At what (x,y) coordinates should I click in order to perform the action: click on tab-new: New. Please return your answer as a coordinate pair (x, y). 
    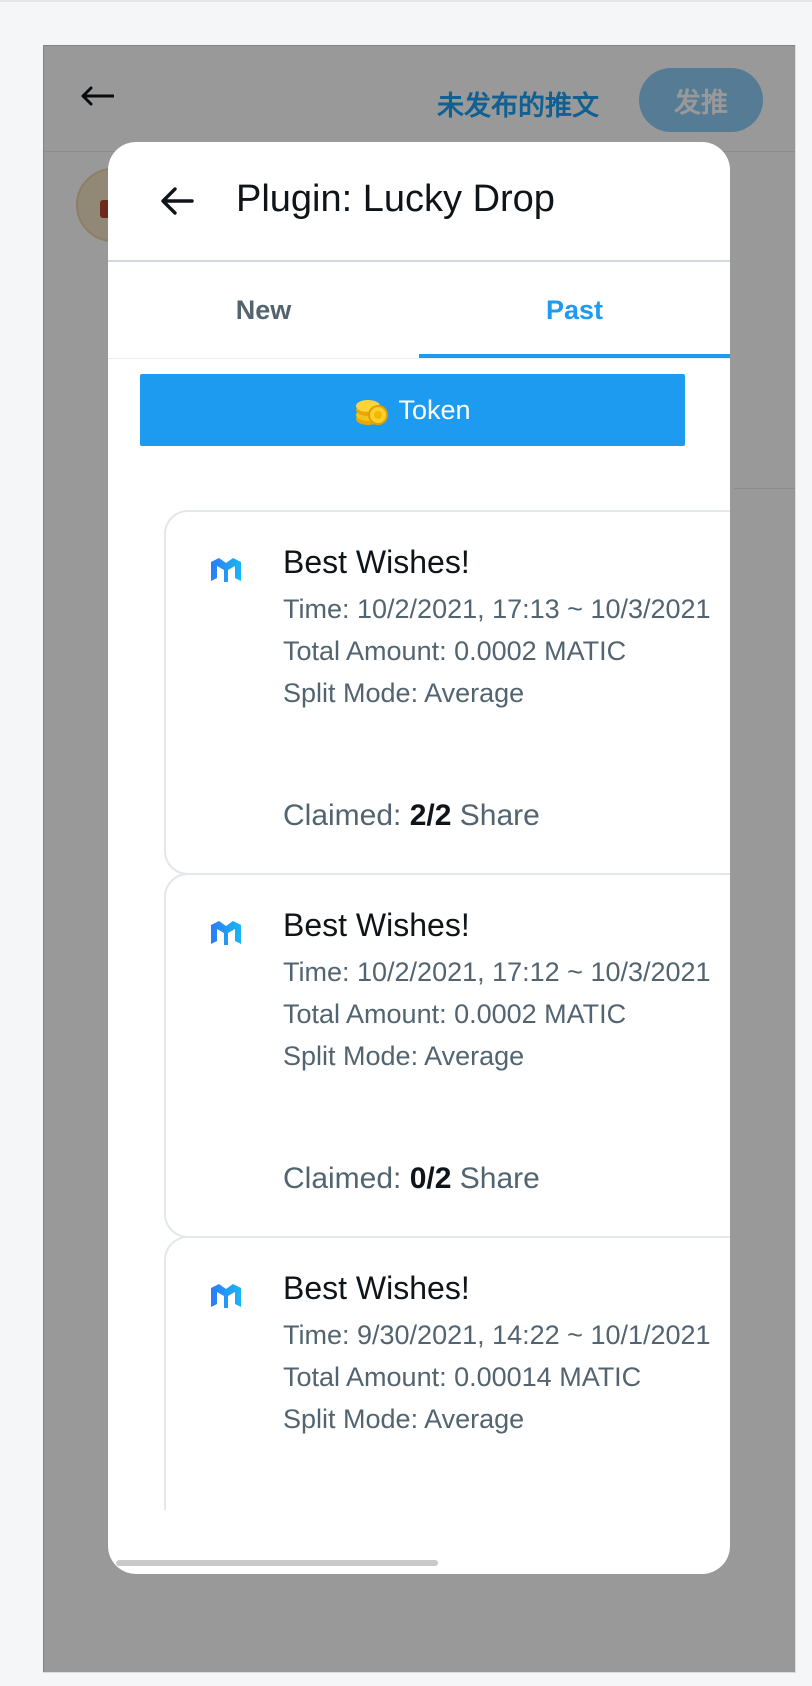
    Looking at the image, I should click on (263, 310).